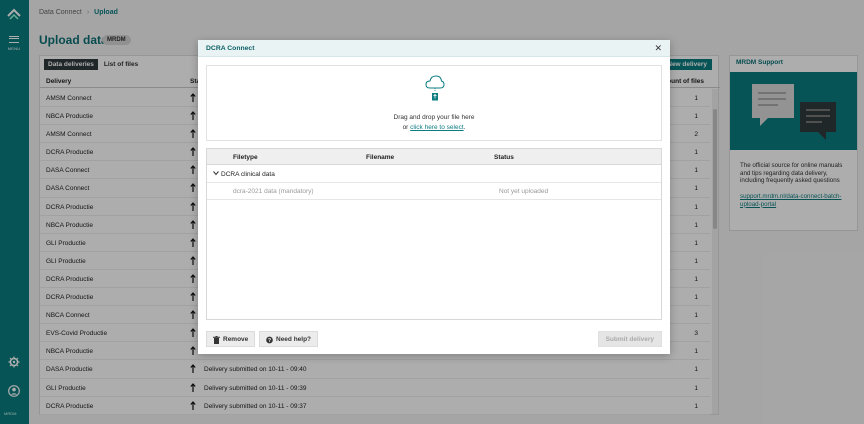 The image size is (864, 424). What do you see at coordinates (464, 127) in the screenshot?
I see `dropzone-period: .` at bounding box center [464, 127].